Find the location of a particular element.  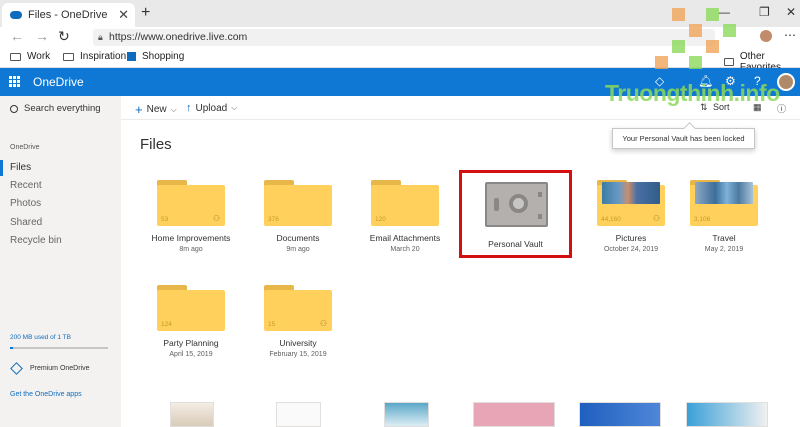

browser-tab: Files - OneDrive ✕ is located at coordinates (68, 15).